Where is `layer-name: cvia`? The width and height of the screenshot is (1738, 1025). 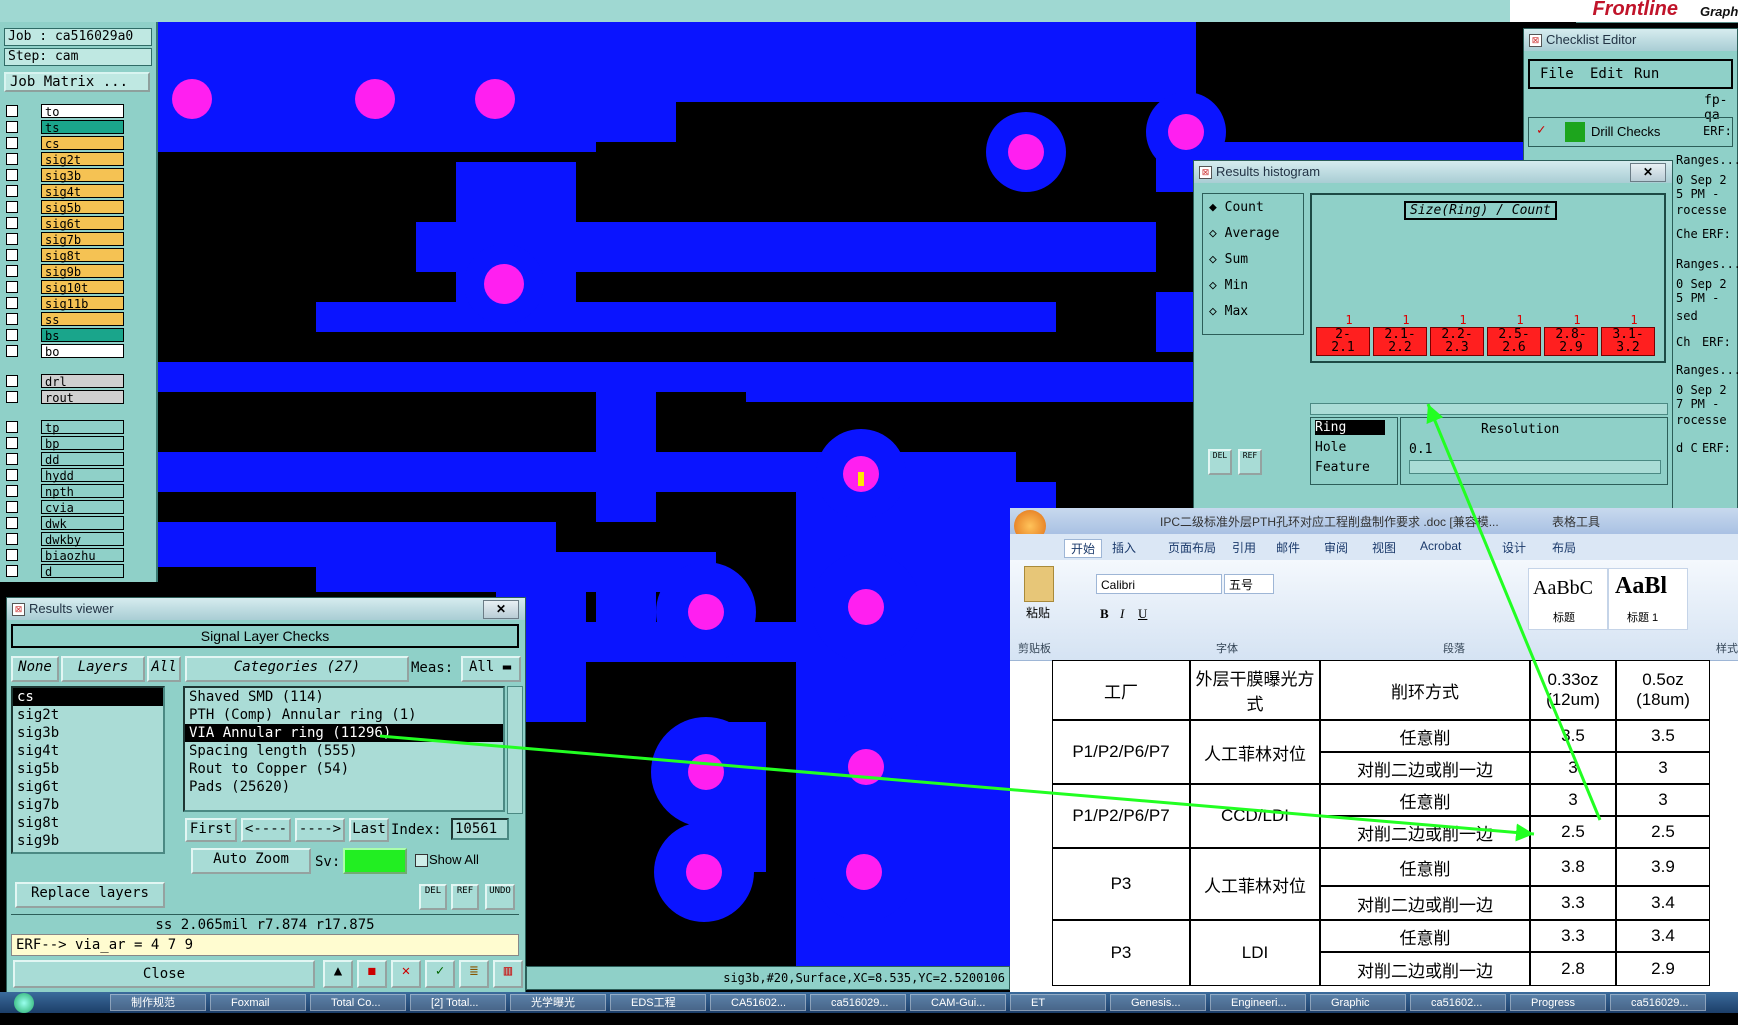 layer-name: cvia is located at coordinates (82, 507).